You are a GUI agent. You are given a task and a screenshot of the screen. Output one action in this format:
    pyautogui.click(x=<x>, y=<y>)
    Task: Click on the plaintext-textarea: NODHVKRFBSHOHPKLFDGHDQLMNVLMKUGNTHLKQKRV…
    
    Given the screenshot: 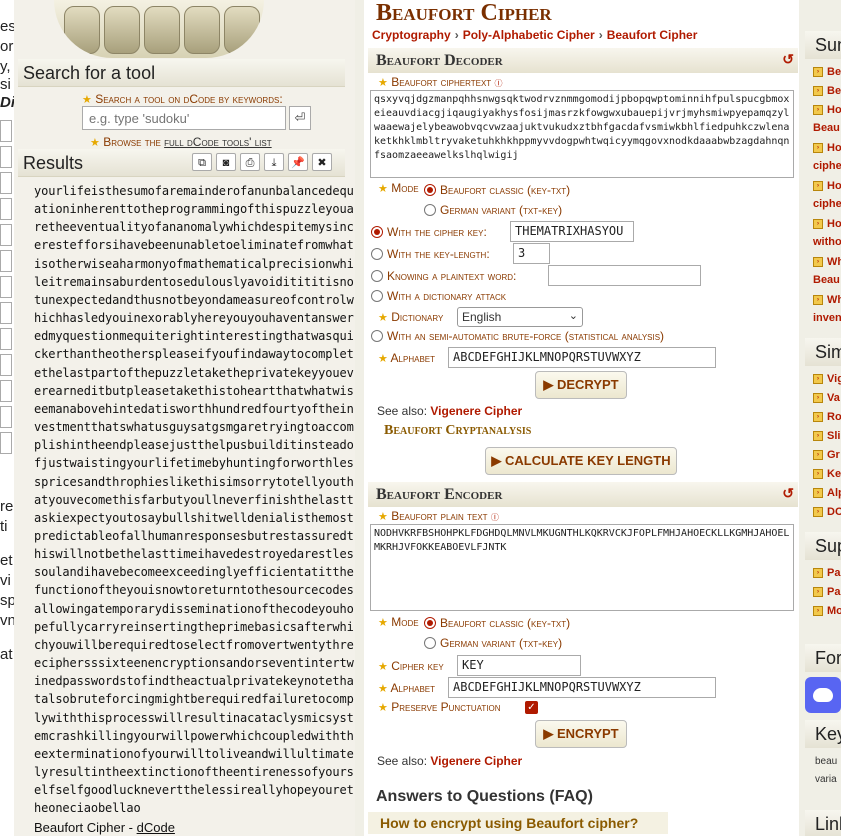 What is the action you would take?
    pyautogui.click(x=582, y=567)
    